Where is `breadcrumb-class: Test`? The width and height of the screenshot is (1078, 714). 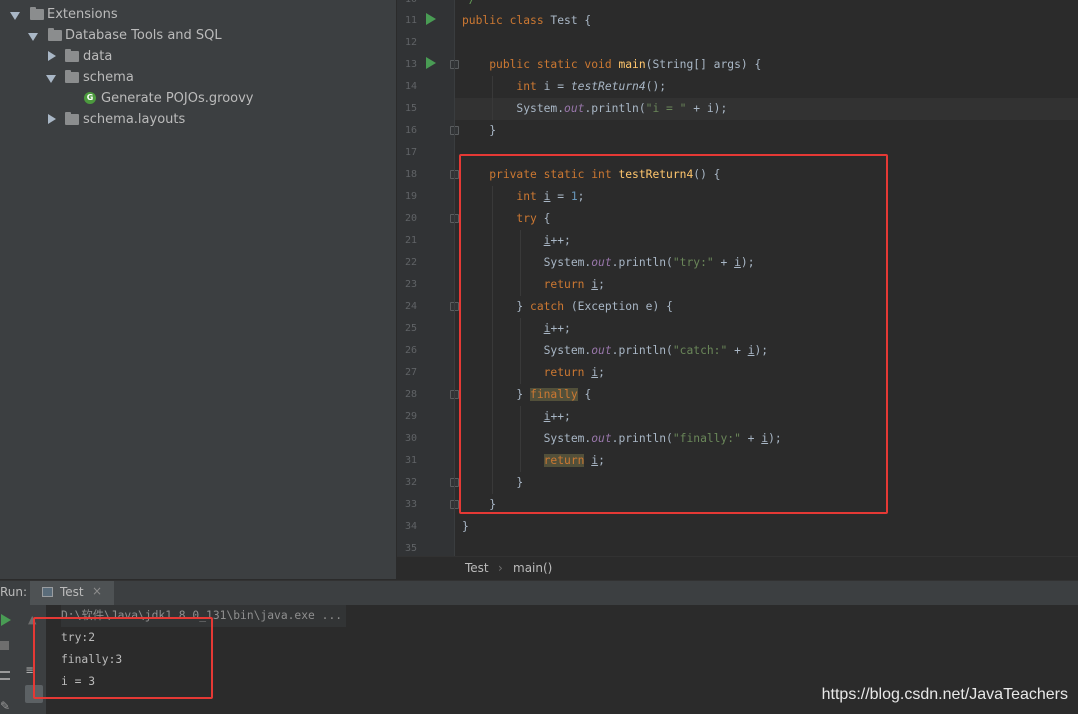 breadcrumb-class: Test is located at coordinates (477, 568).